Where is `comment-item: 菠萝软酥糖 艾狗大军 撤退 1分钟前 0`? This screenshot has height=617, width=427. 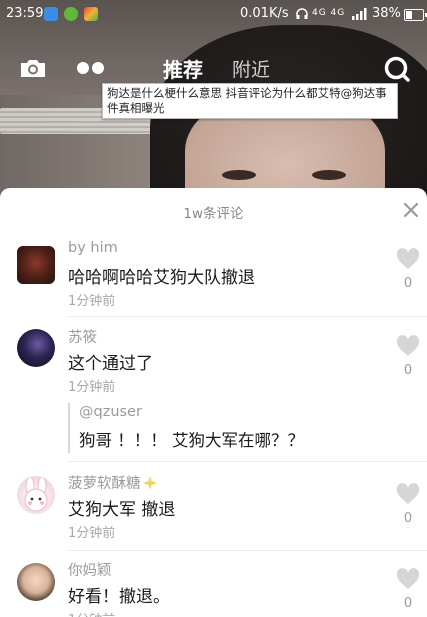
comment-item: 菠萝软酥糖 艾狗大军 撤退 1分钟前 0 is located at coordinates (213, 512).